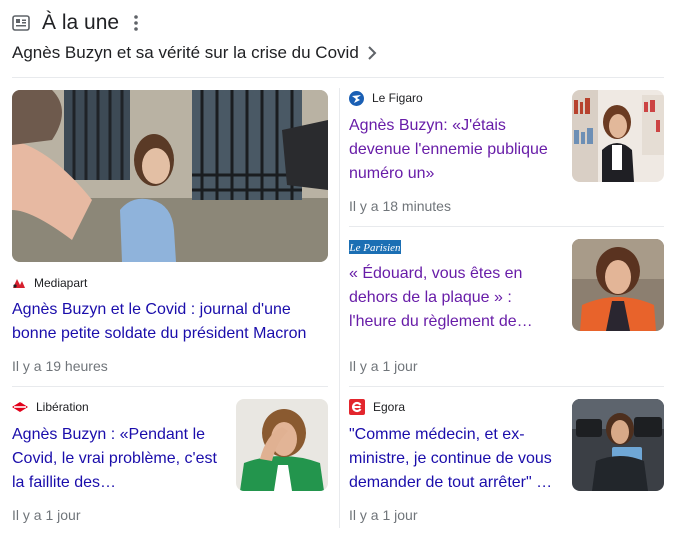 This screenshot has height=533, width=675. I want to click on egora-logo-icon, so click(357, 407).